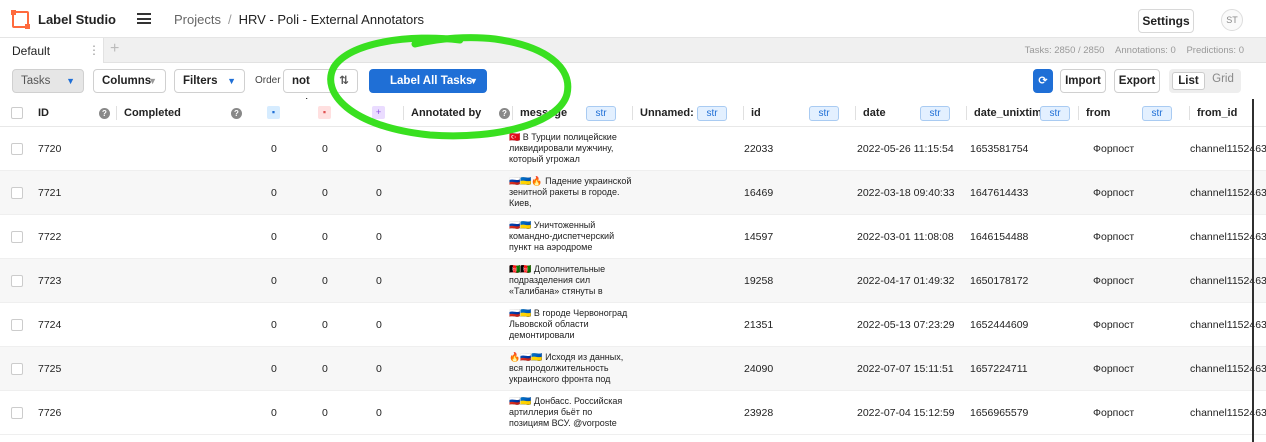 This screenshot has height=442, width=1266. Describe the element at coordinates (17, 113) in the screenshot. I see `select-all-checkbox` at that location.